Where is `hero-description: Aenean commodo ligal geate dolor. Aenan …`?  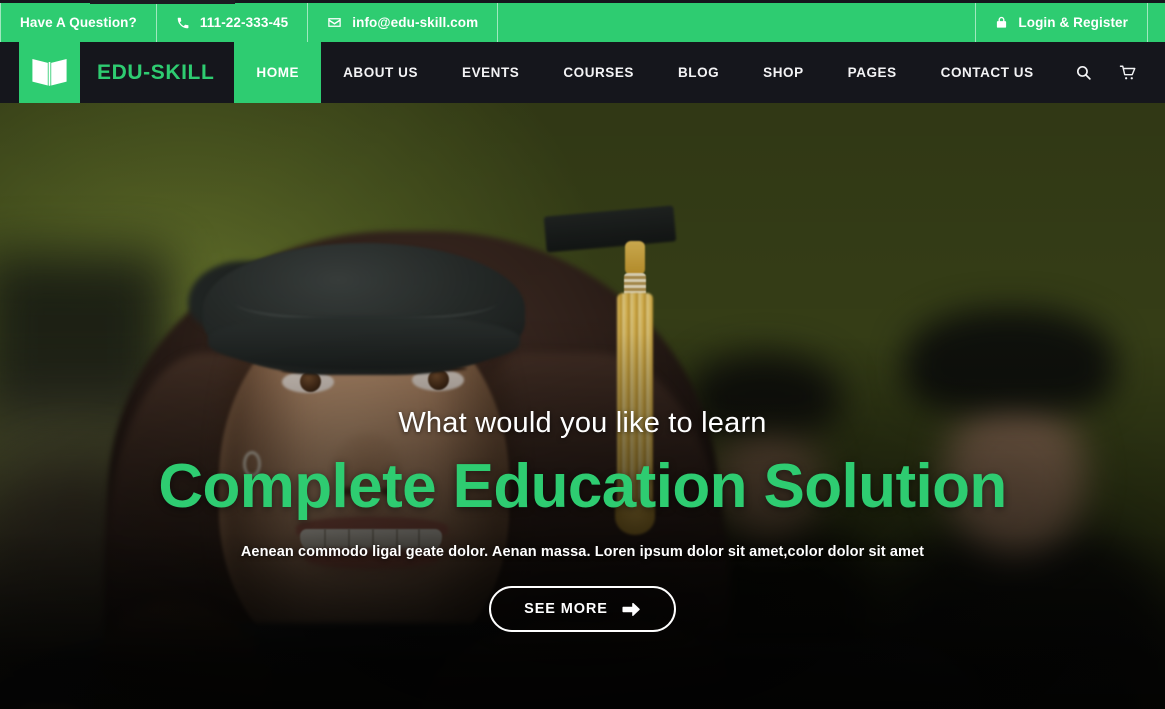 hero-description: Aenean commodo ligal geate dolor. Aenan … is located at coordinates (582, 552).